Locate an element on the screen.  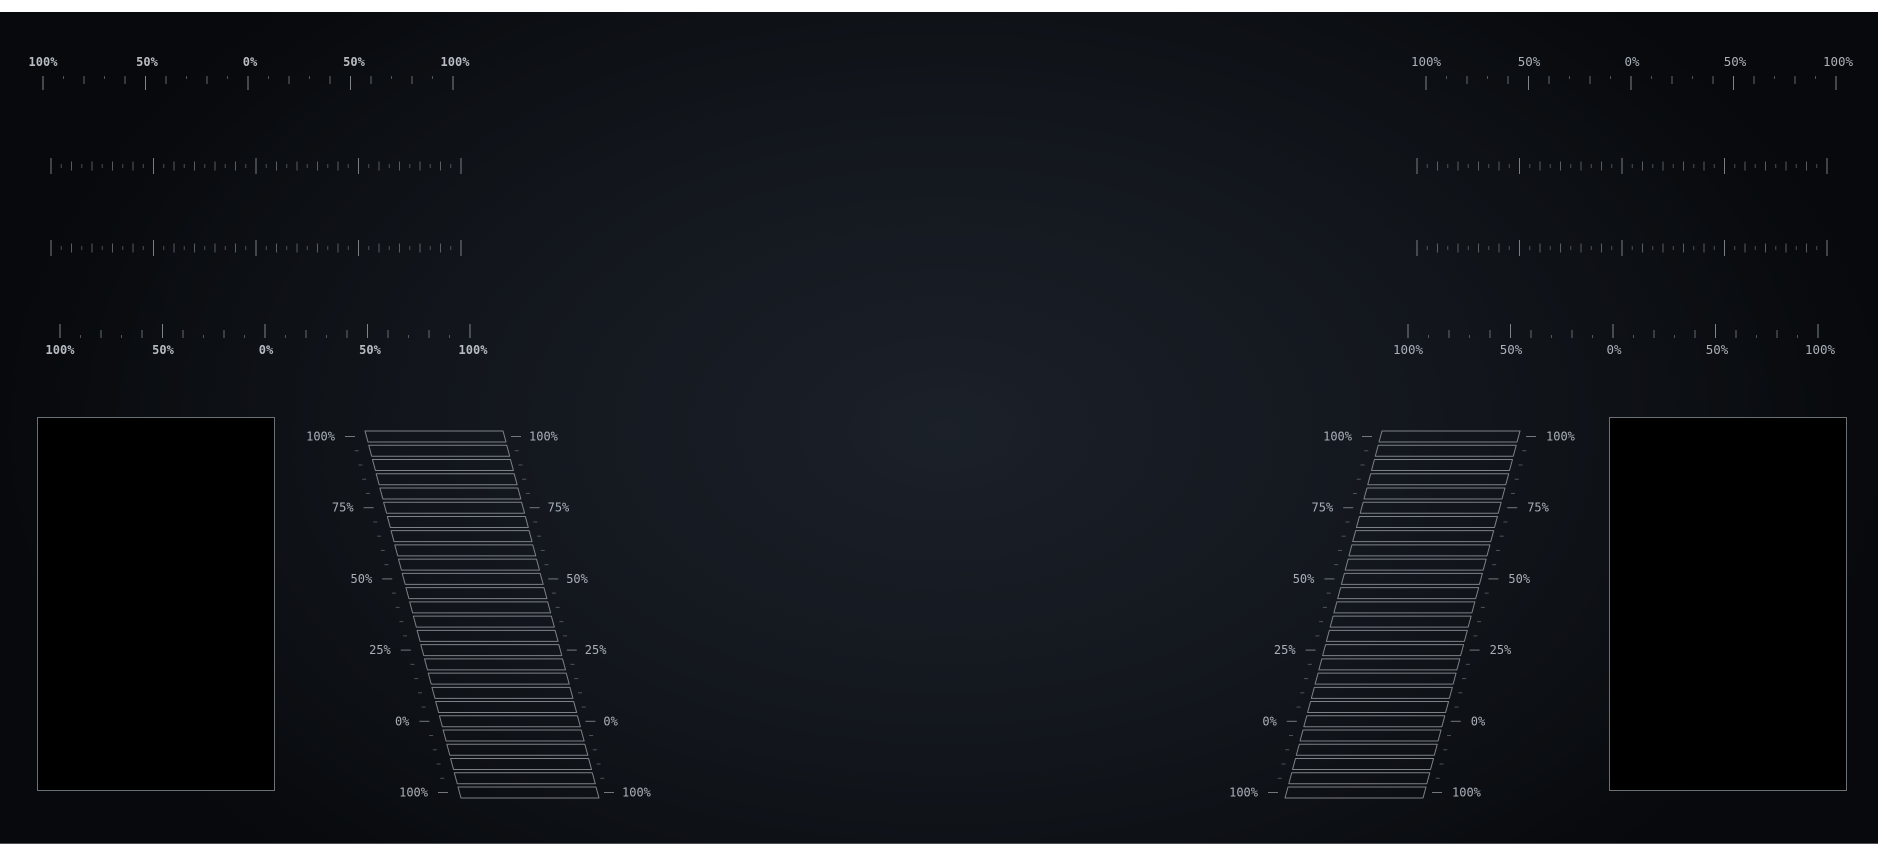
right-top-scale is located at coordinates (1631, 83).